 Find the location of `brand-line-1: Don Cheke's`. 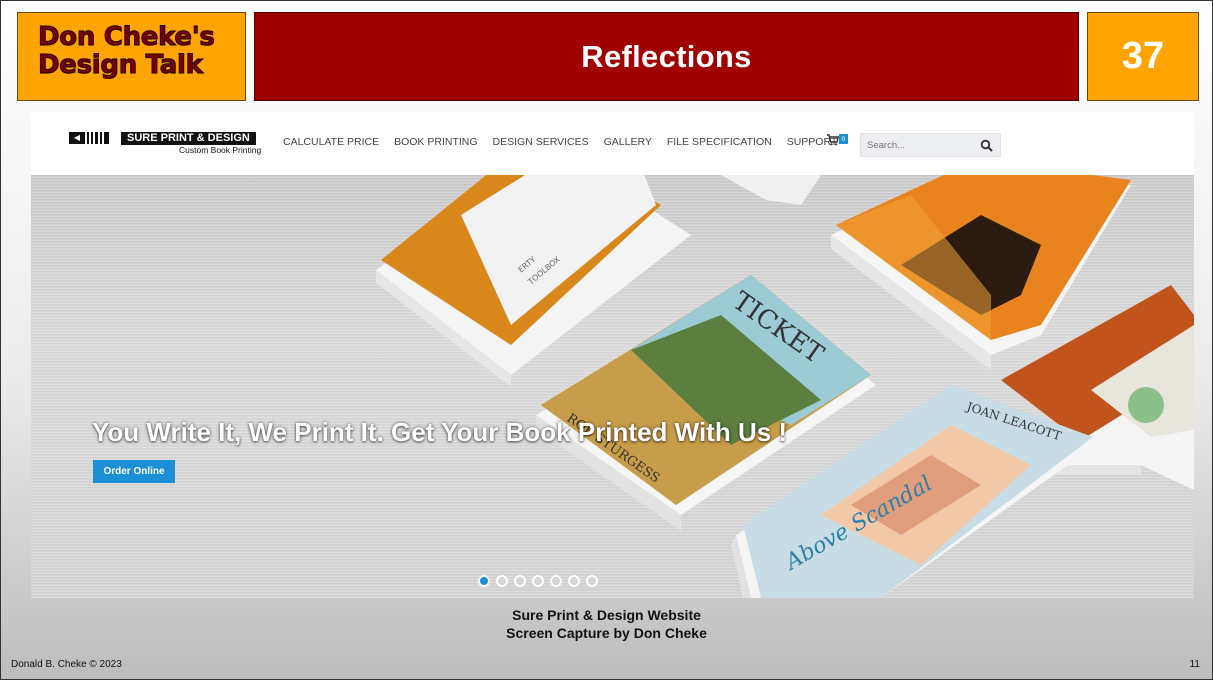

brand-line-1: Don Cheke's is located at coordinates (127, 37).